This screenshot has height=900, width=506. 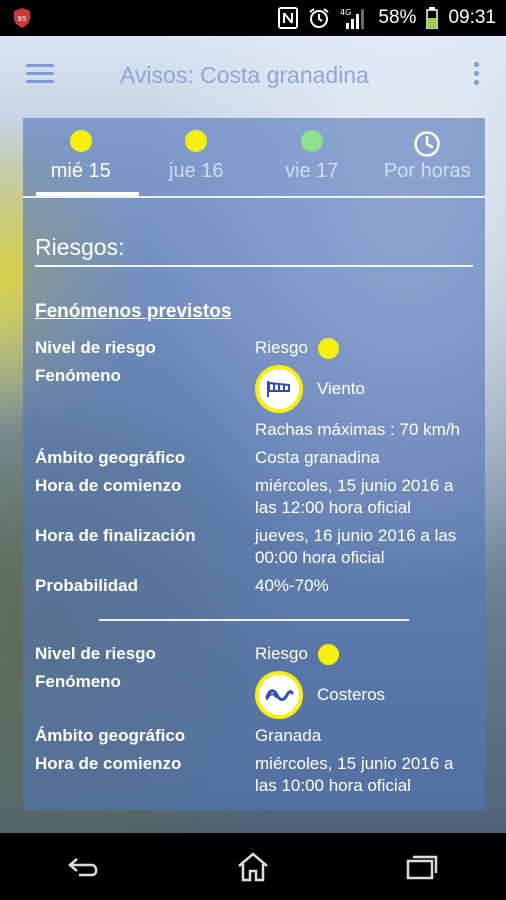 I want to click on recent-apps-icon, so click(x=421, y=867).